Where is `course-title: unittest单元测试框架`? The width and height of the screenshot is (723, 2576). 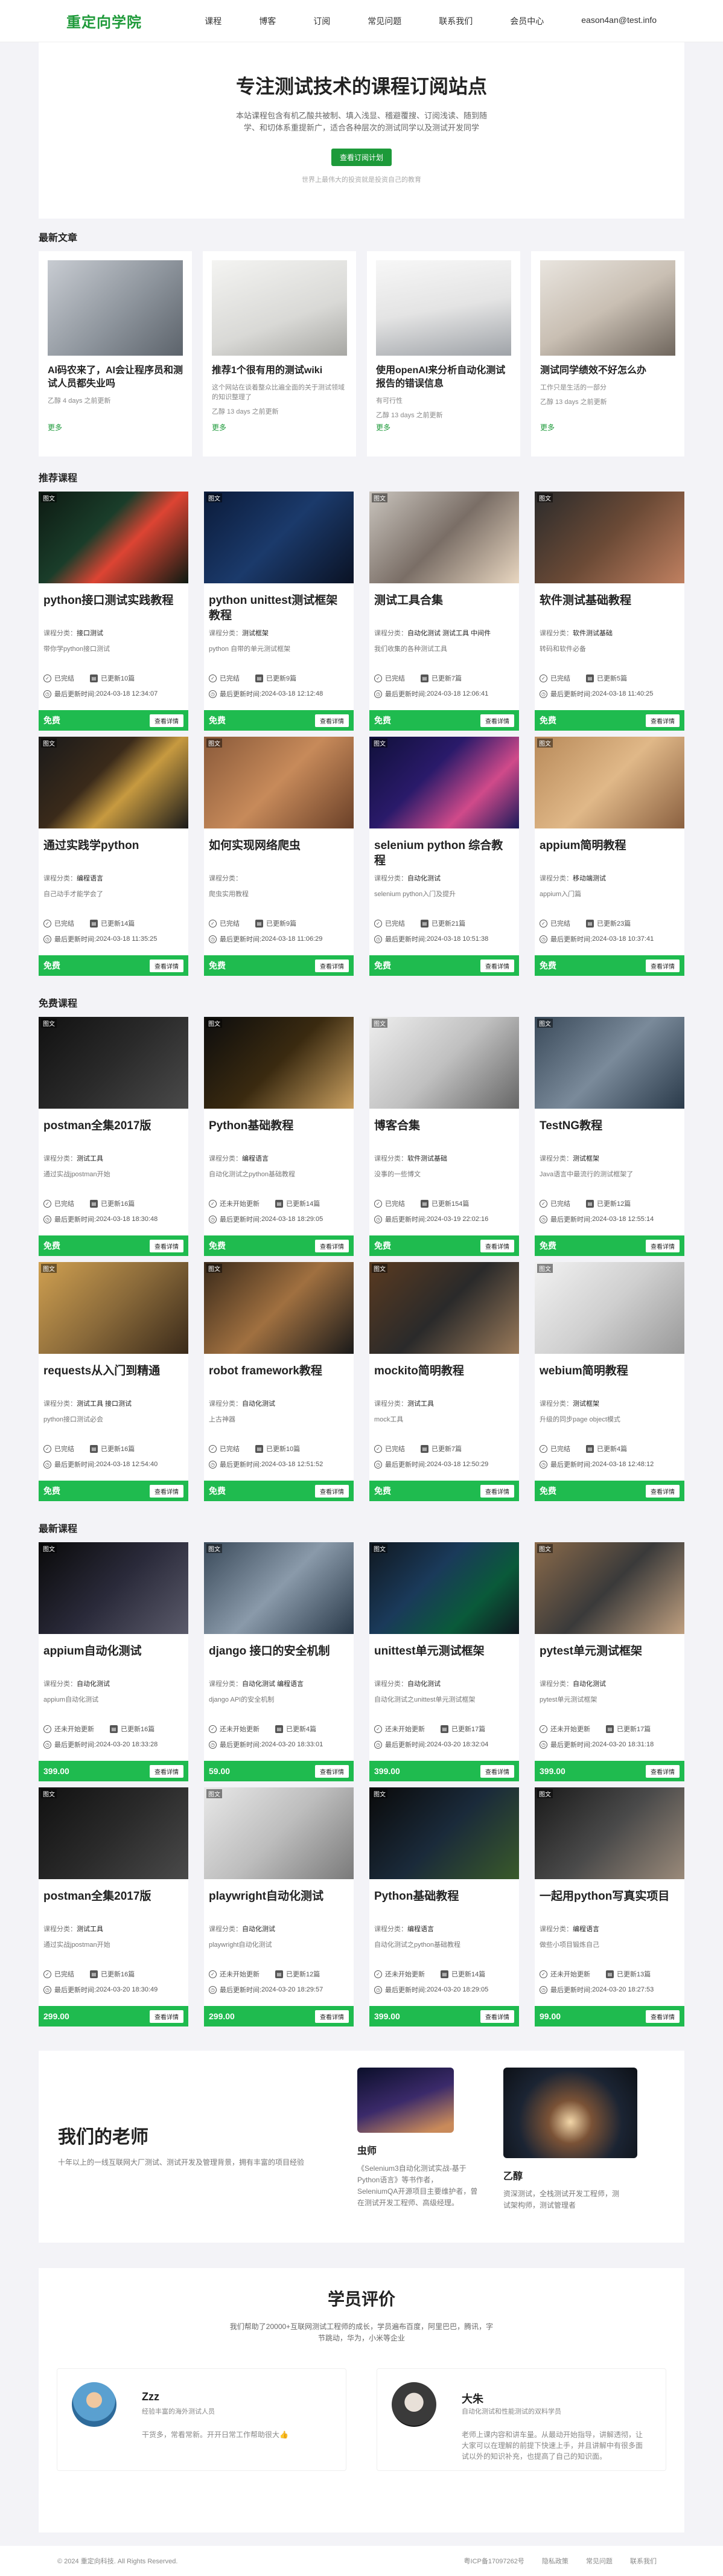
course-title: unittest单元测试框架 is located at coordinates (444, 1659).